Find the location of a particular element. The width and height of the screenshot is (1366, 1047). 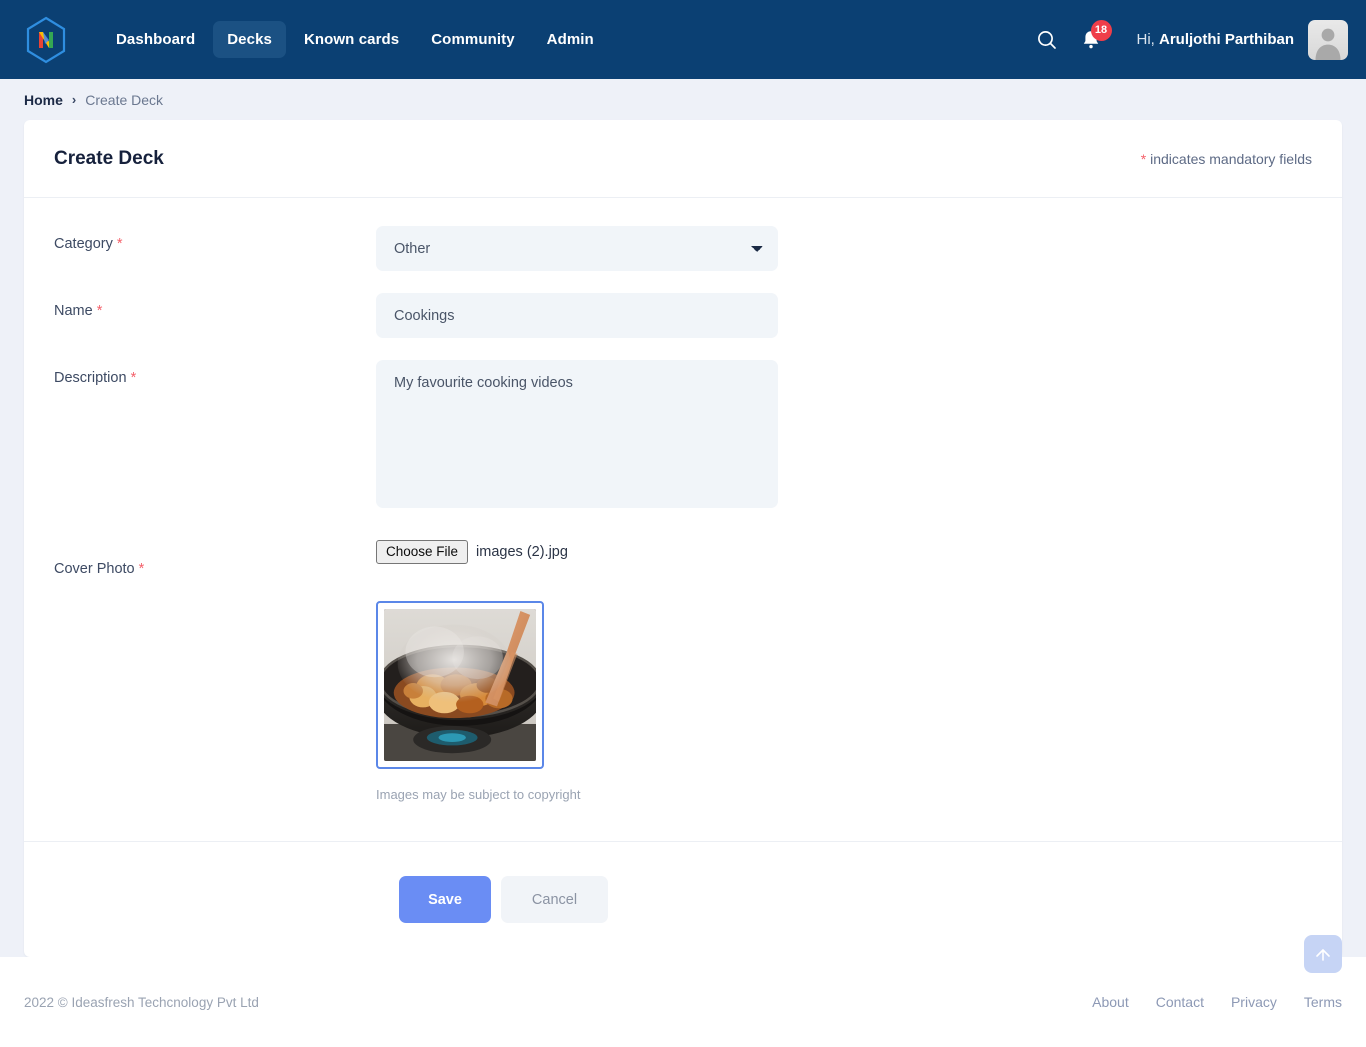

cover-photo-preview is located at coordinates (460, 685).